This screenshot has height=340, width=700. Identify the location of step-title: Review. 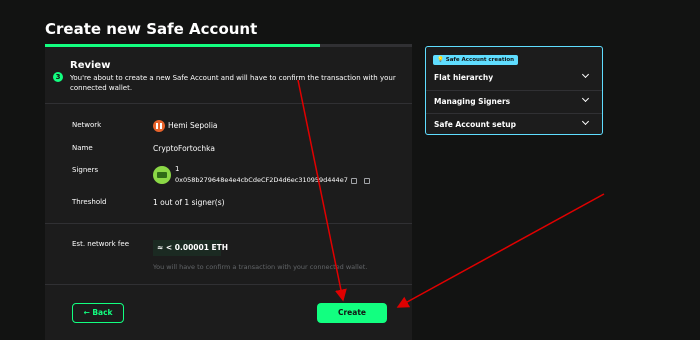
(90, 65).